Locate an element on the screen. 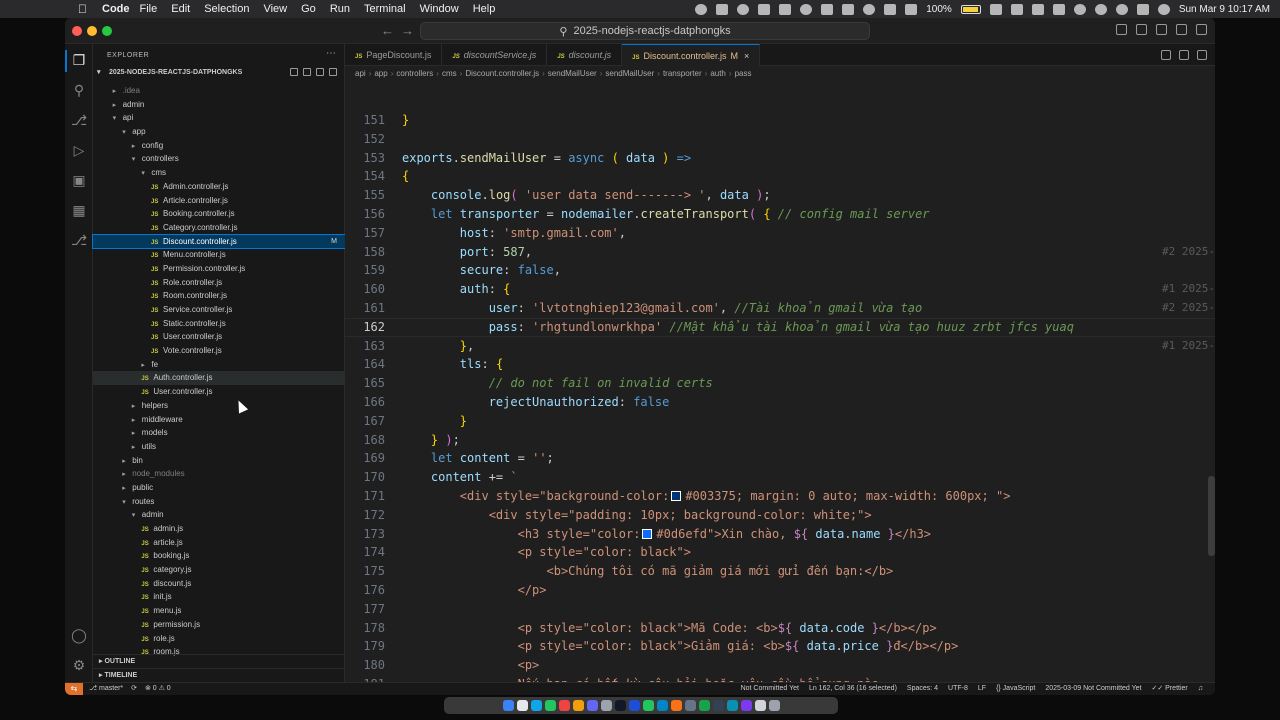 The image size is (1280, 720). menu-selection: Selection is located at coordinates (226, 9).